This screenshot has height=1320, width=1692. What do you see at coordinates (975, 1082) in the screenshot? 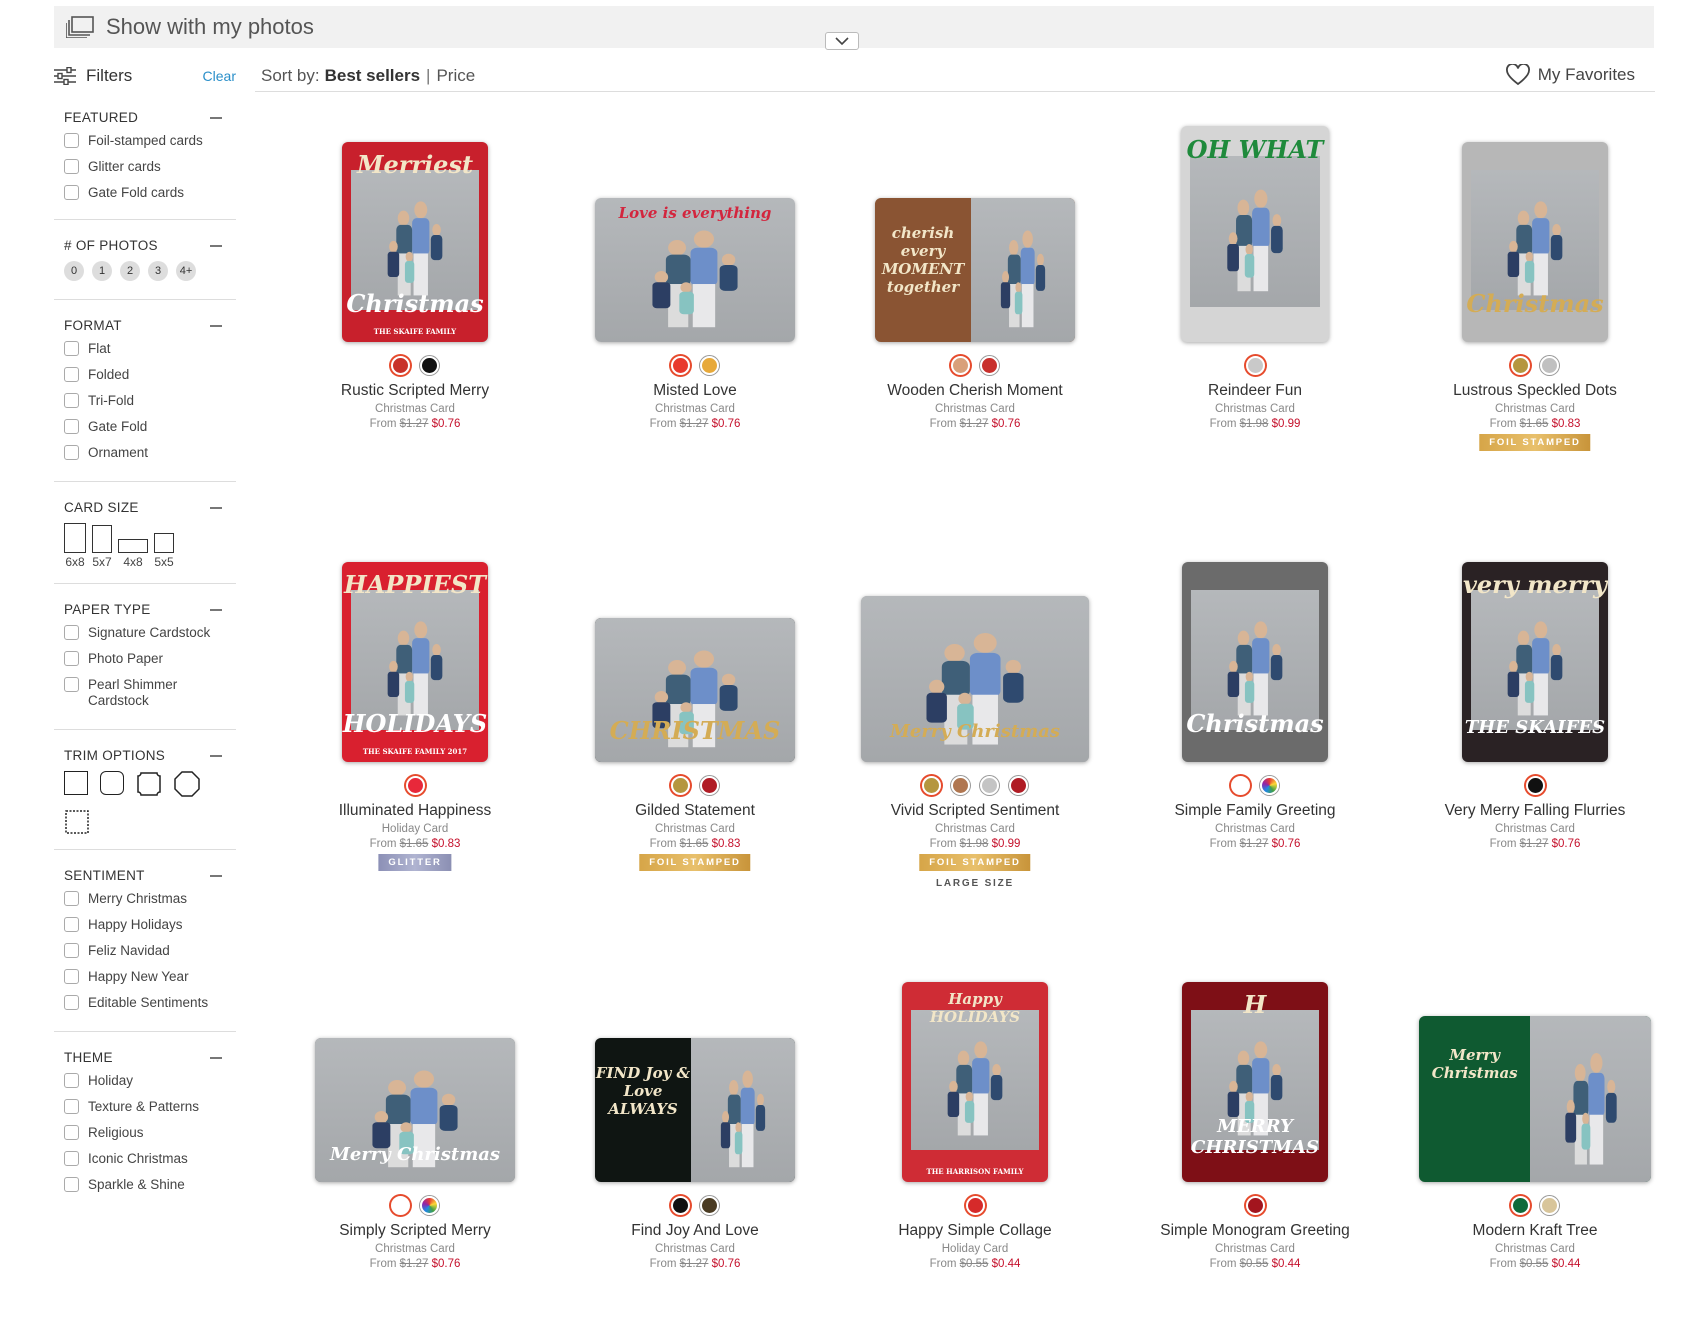
I see `product-thumbnail: Happy HOLIDAYS THE HARRISON FAMILY` at bounding box center [975, 1082].